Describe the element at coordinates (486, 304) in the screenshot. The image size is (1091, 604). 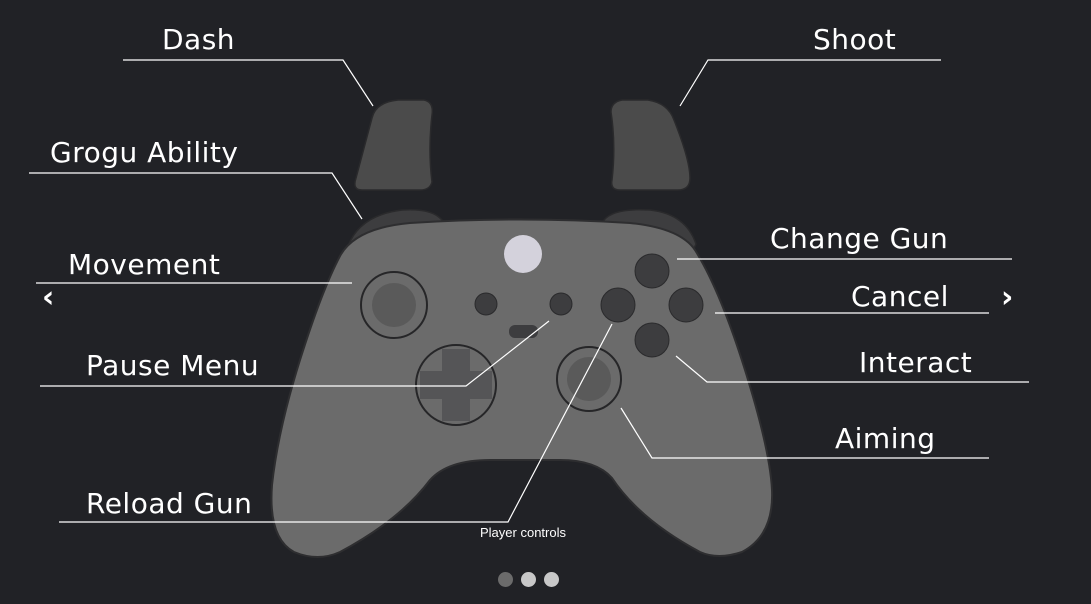
I see `view-button` at that location.